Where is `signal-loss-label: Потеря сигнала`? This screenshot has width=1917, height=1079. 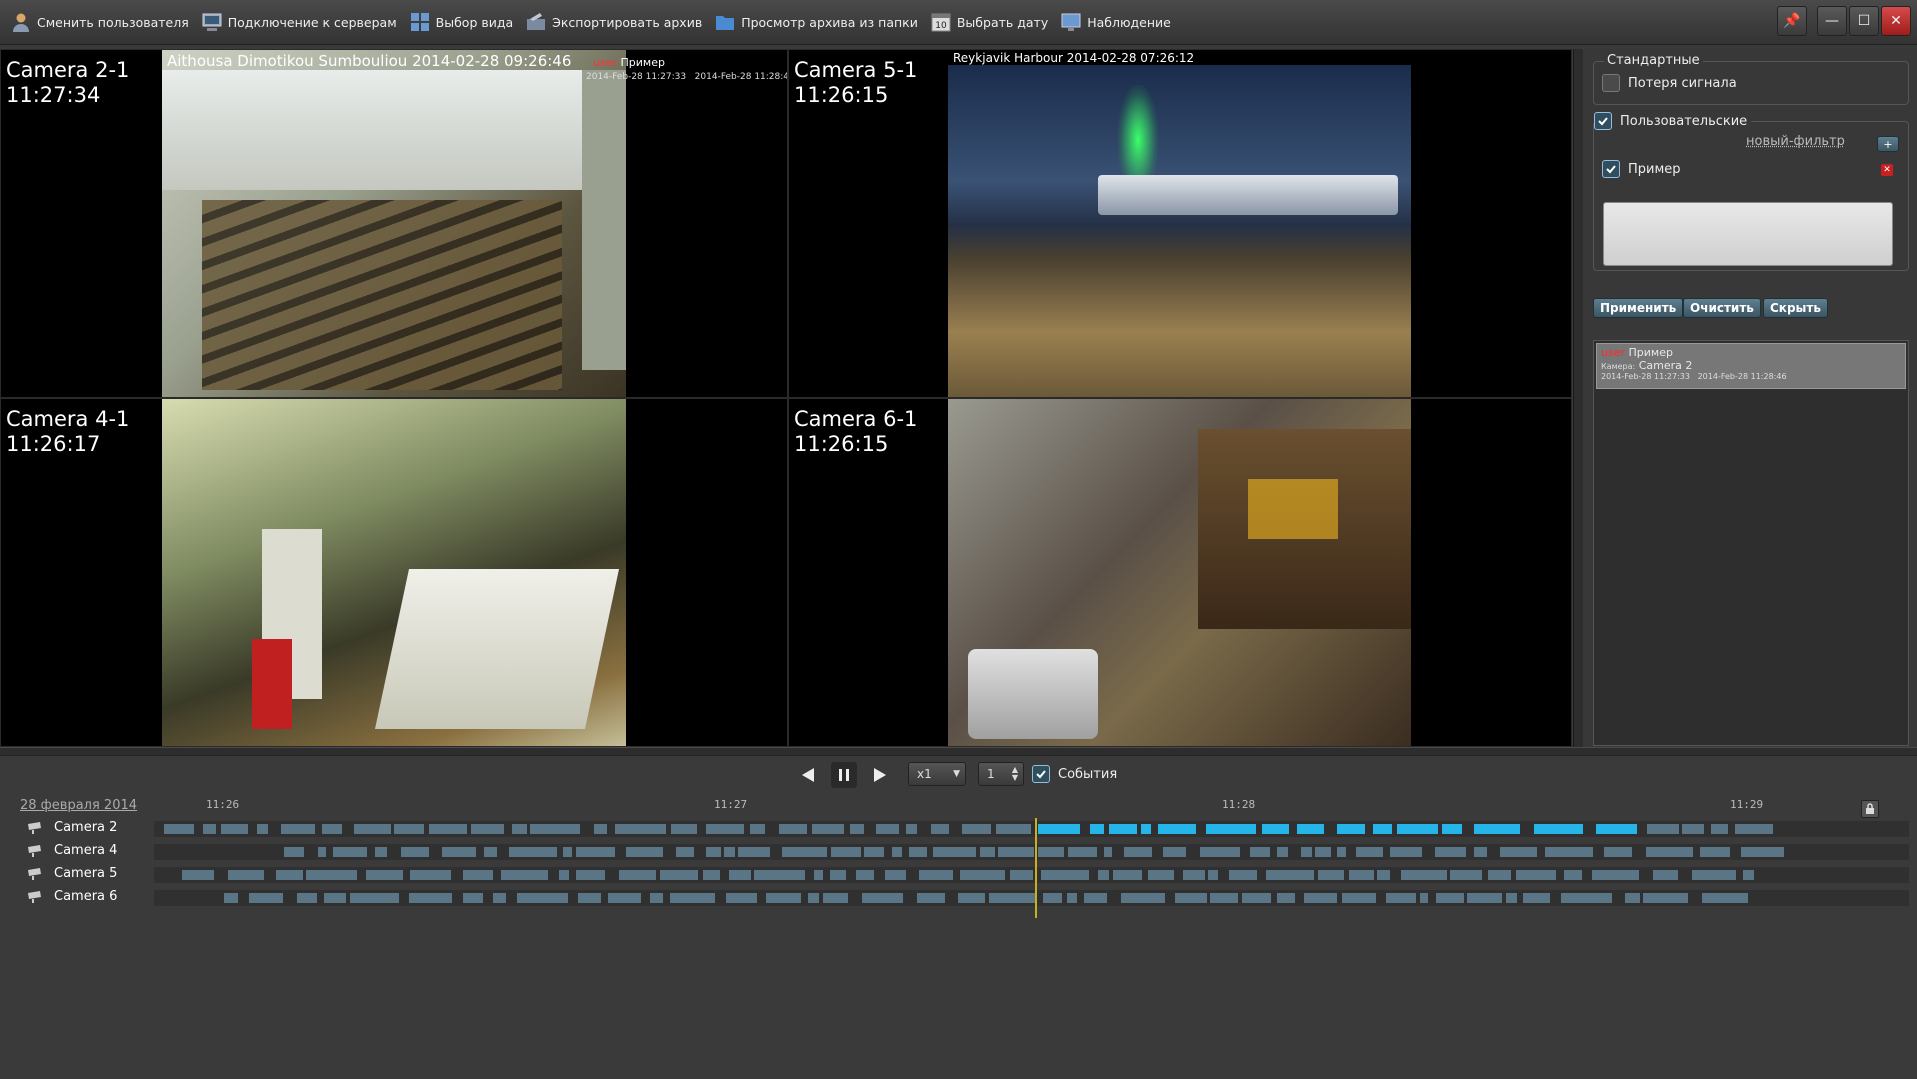 signal-loss-label: Потеря сигнала is located at coordinates (1682, 83).